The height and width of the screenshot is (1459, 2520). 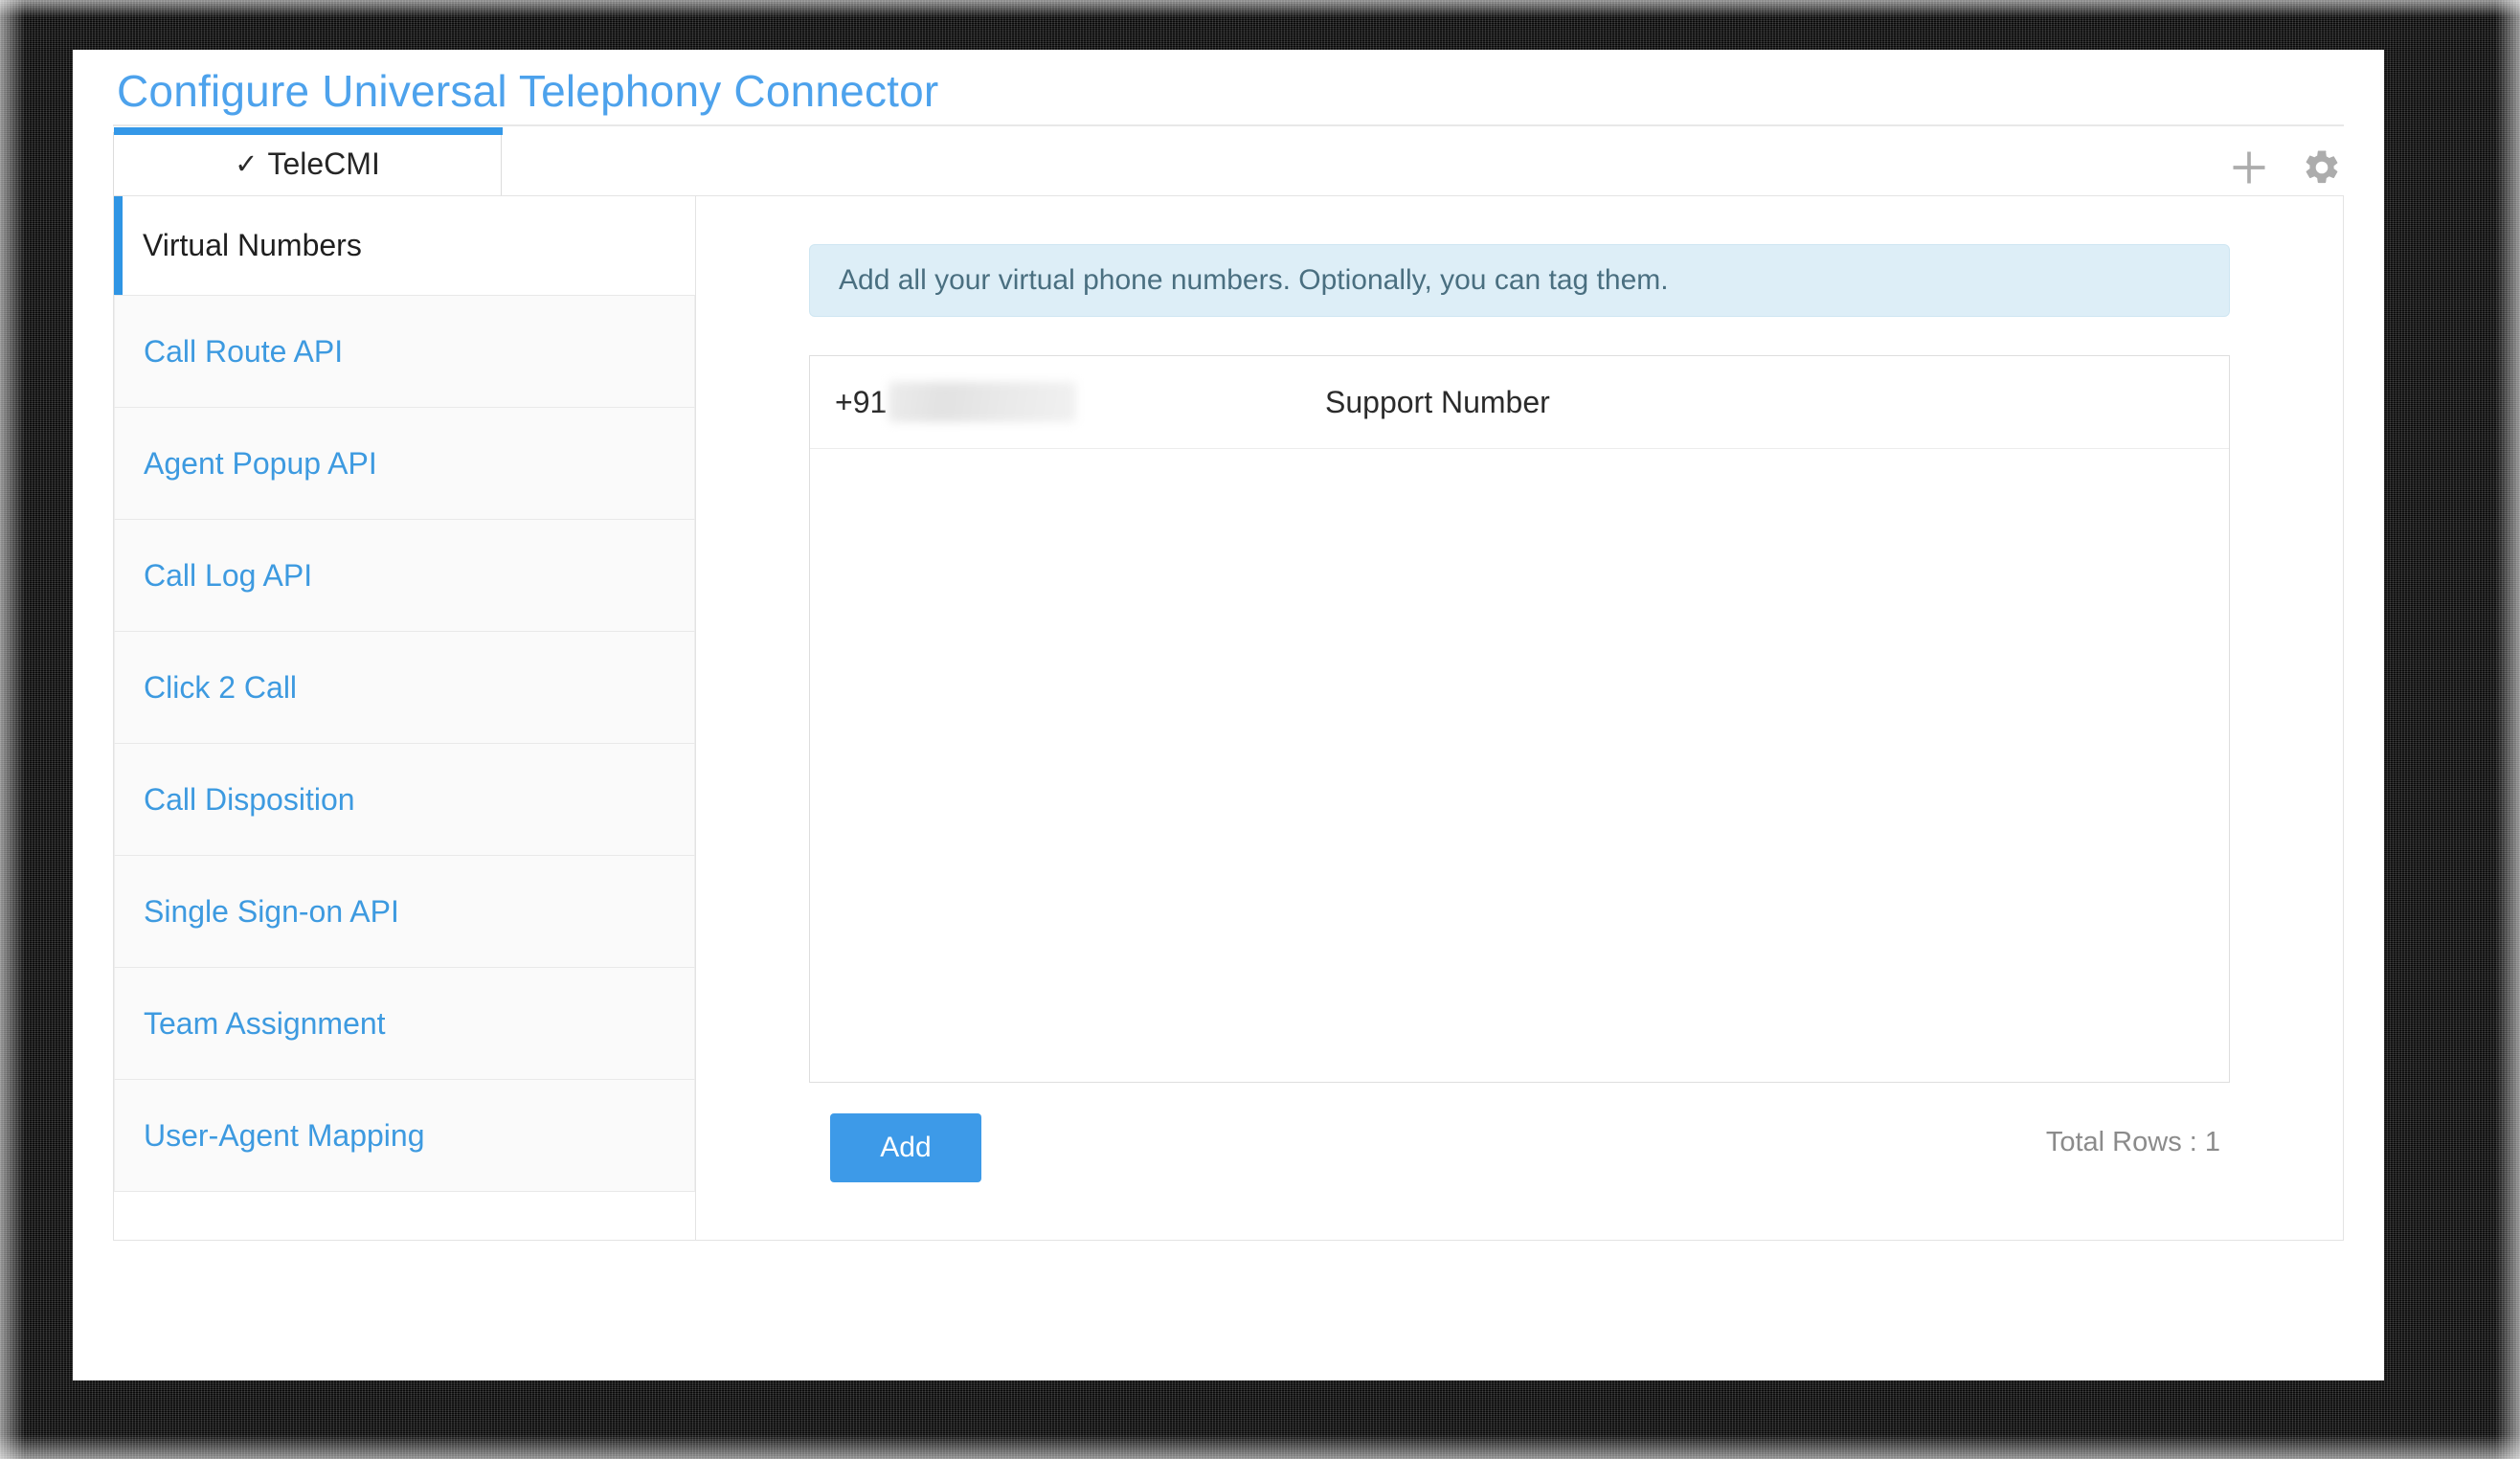 I want to click on redacted-number-mask, so click(x=983, y=402).